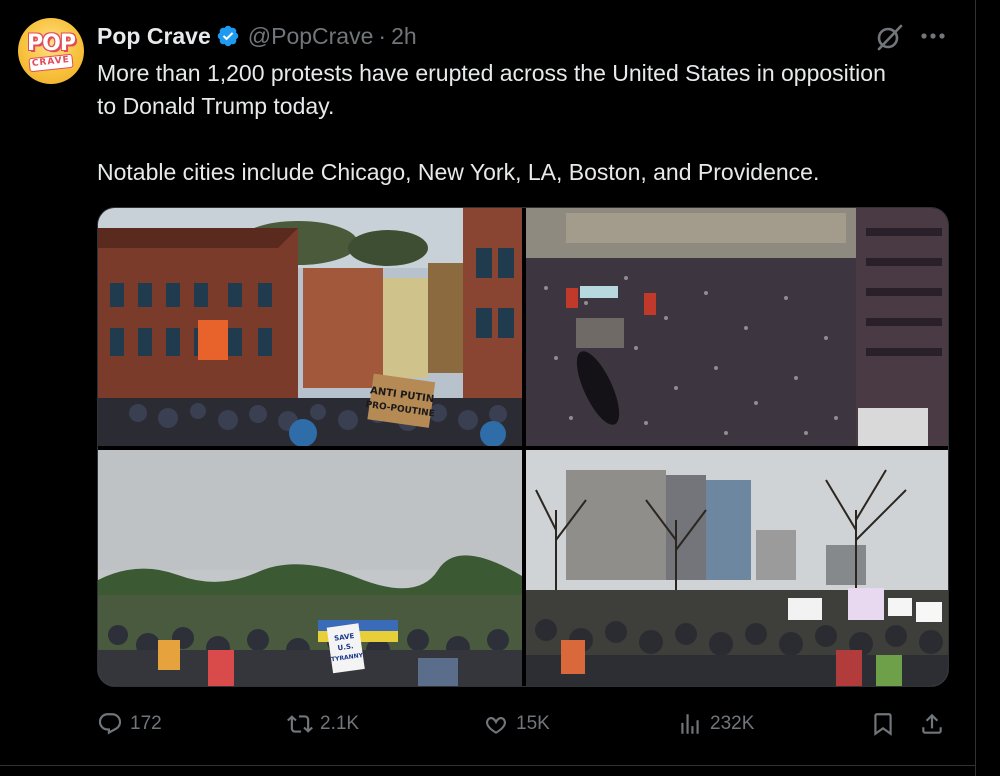  I want to click on photo-aerial-crowd, so click(737, 327).